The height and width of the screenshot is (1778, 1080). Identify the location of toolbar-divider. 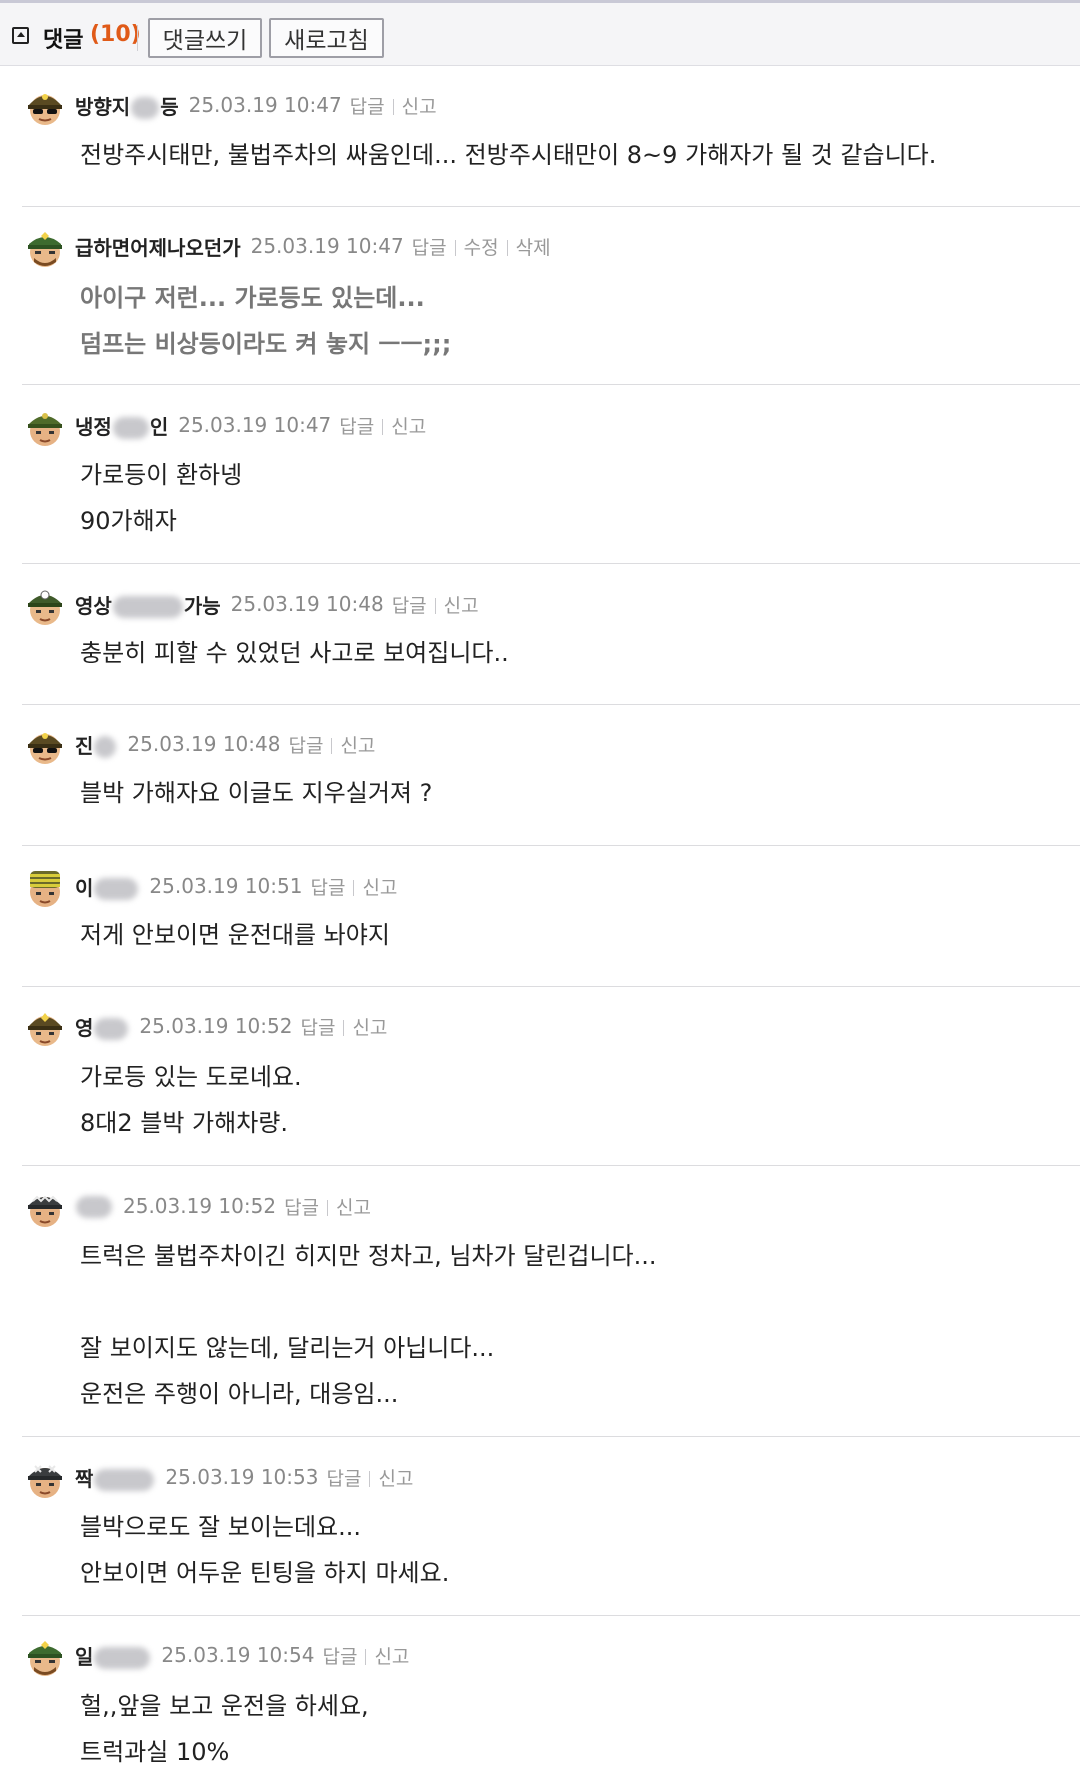
(137, 38).